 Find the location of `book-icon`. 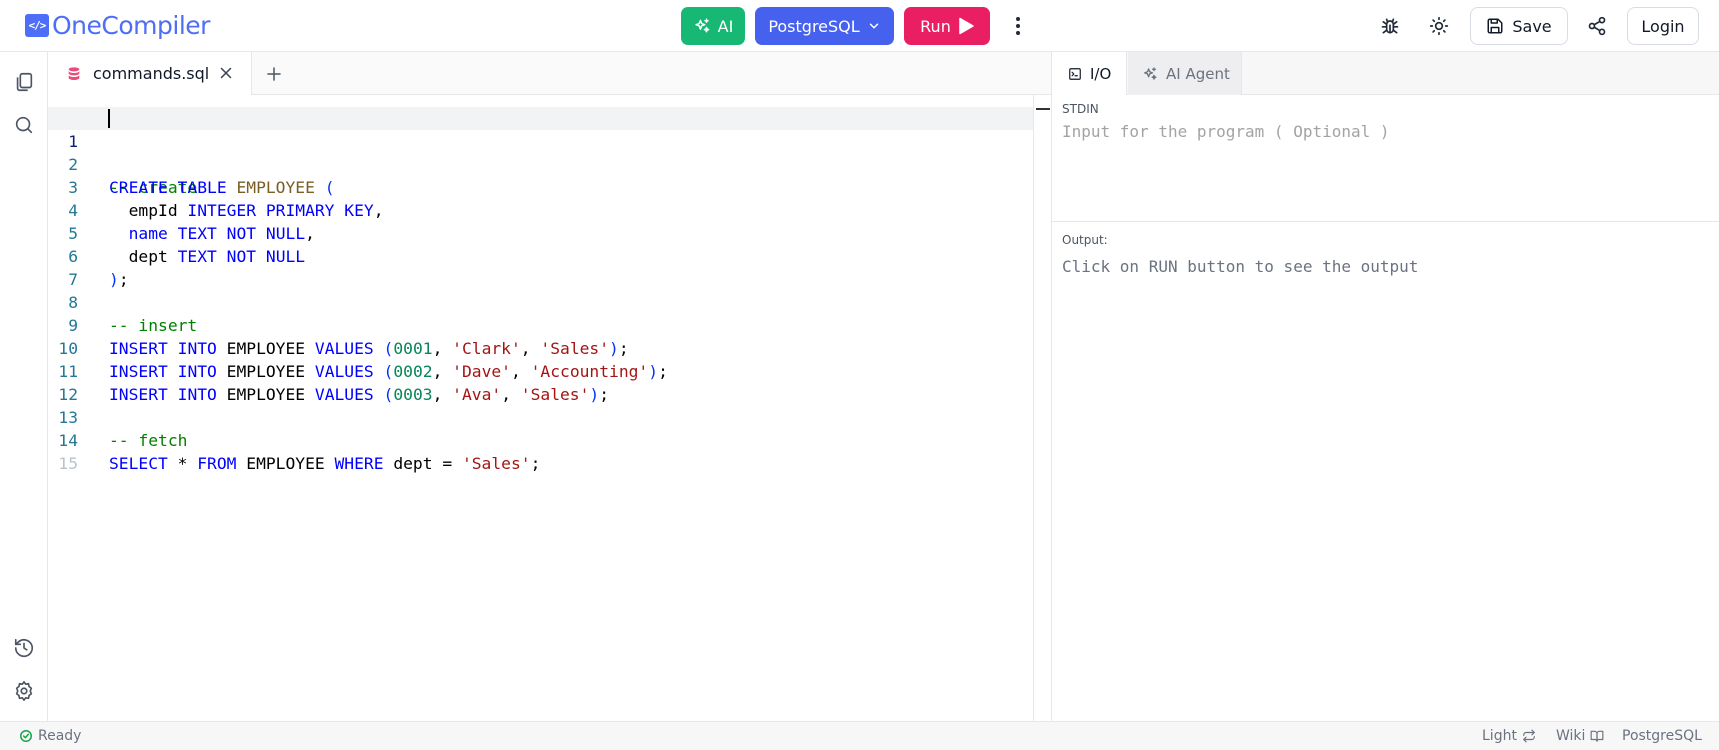

book-icon is located at coordinates (1597, 736).